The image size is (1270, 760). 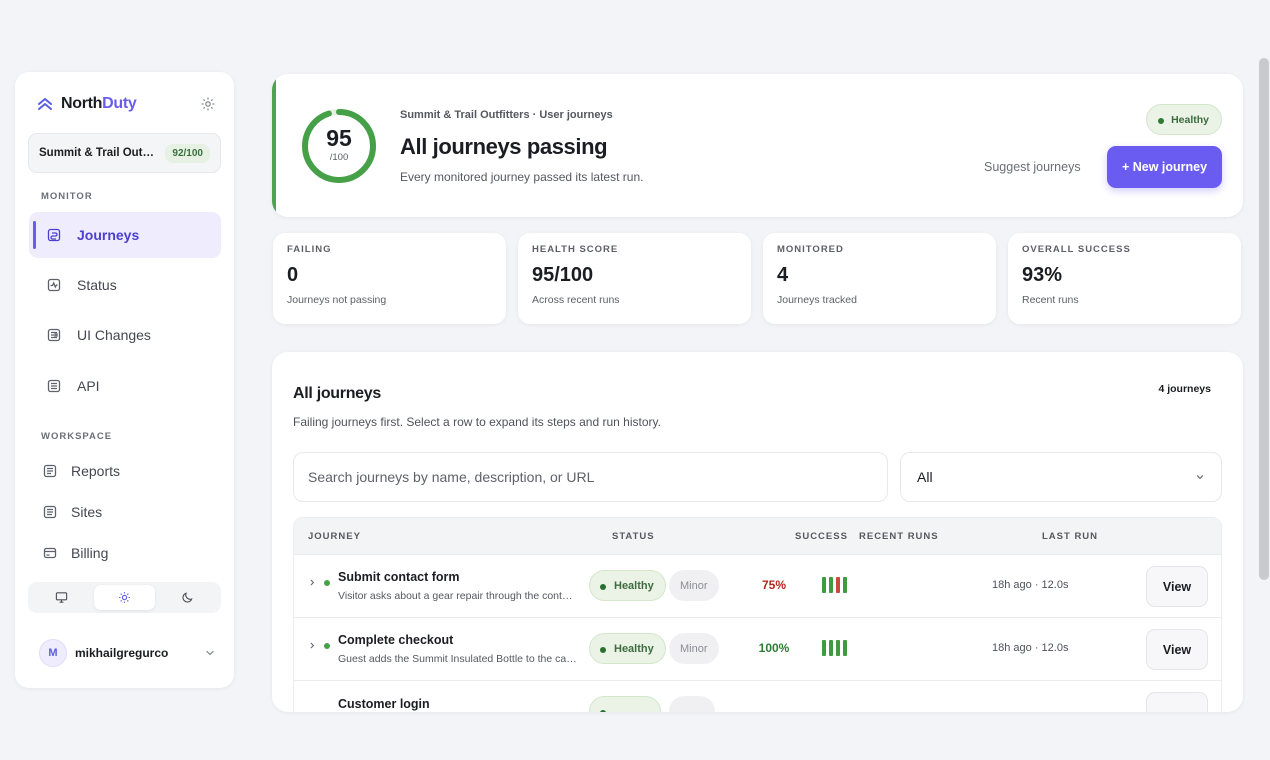 What do you see at coordinates (208, 104) in the screenshot?
I see `gear-icon` at bounding box center [208, 104].